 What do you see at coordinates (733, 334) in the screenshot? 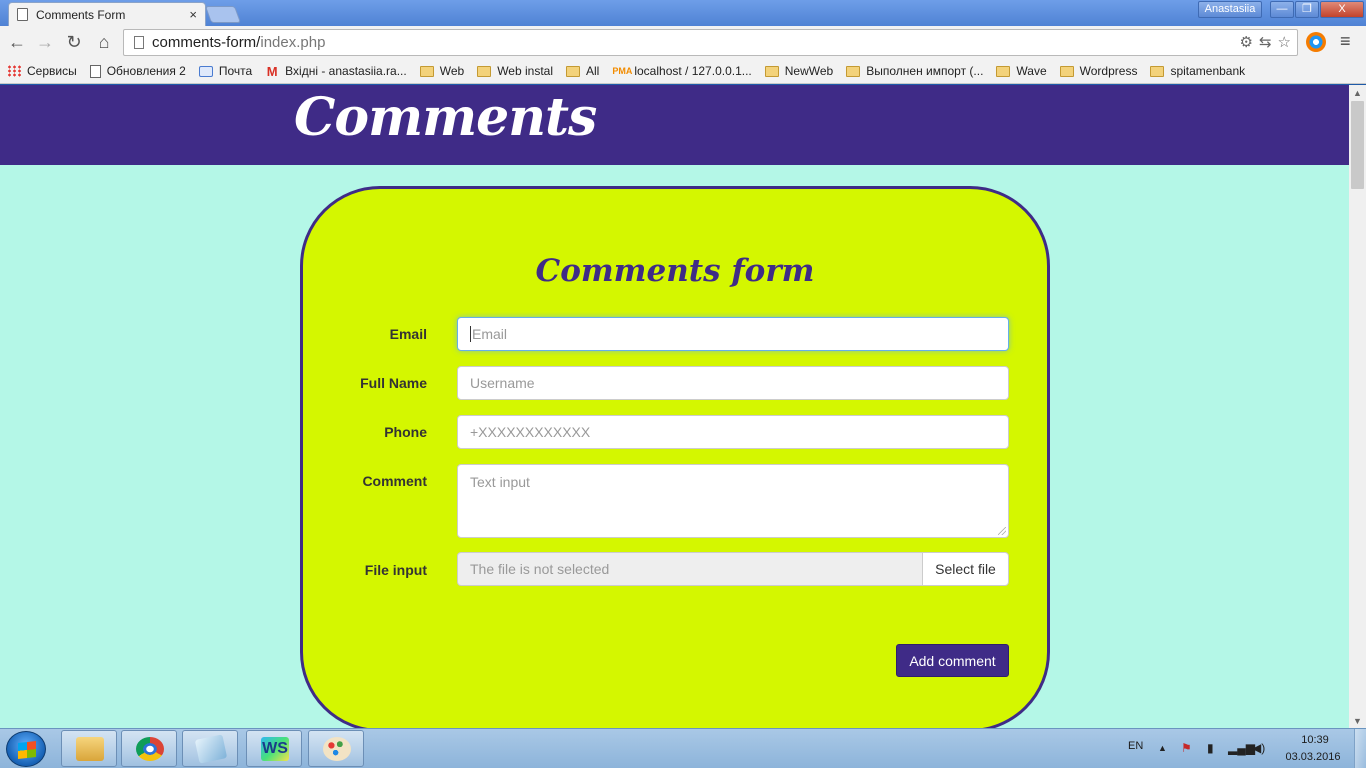
I see `email-field: Email` at bounding box center [733, 334].